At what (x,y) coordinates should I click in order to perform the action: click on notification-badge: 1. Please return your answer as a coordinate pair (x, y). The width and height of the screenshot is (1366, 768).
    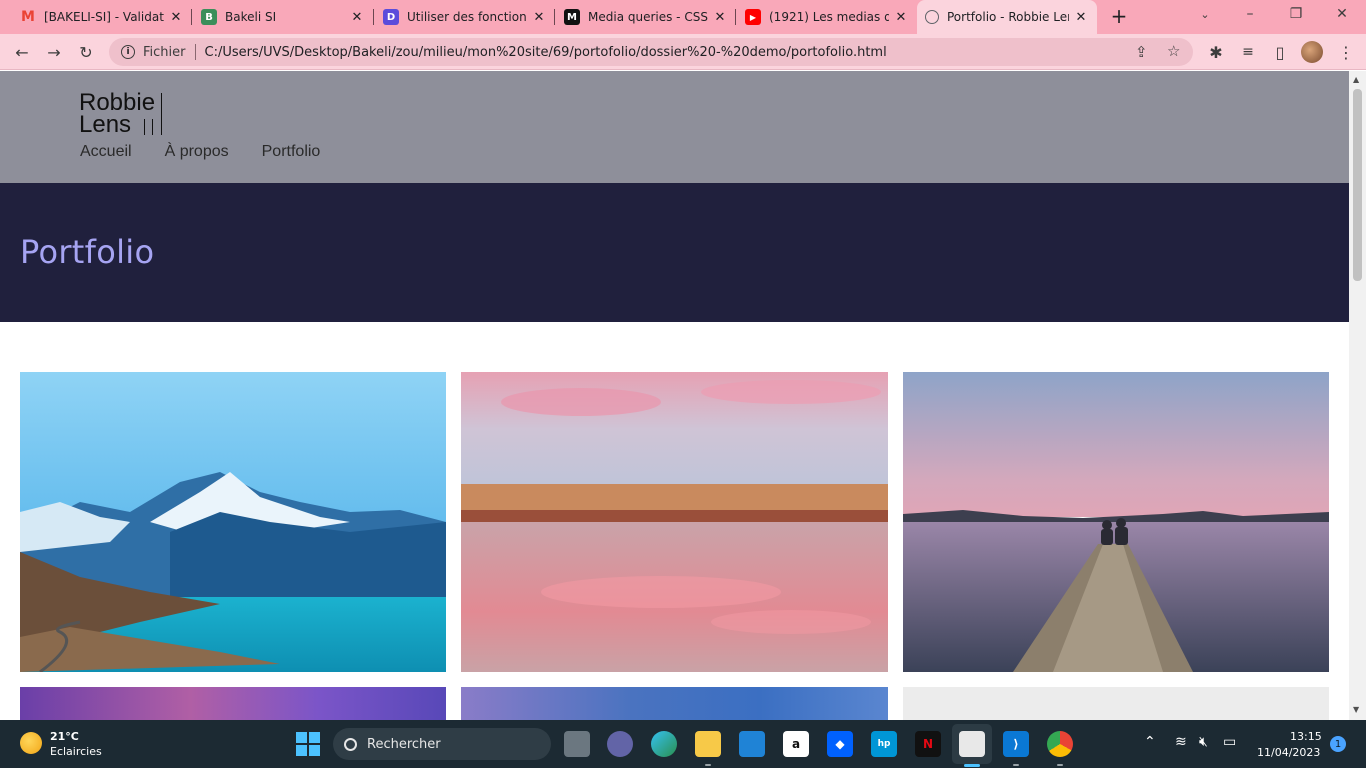
    Looking at the image, I should click on (1338, 744).